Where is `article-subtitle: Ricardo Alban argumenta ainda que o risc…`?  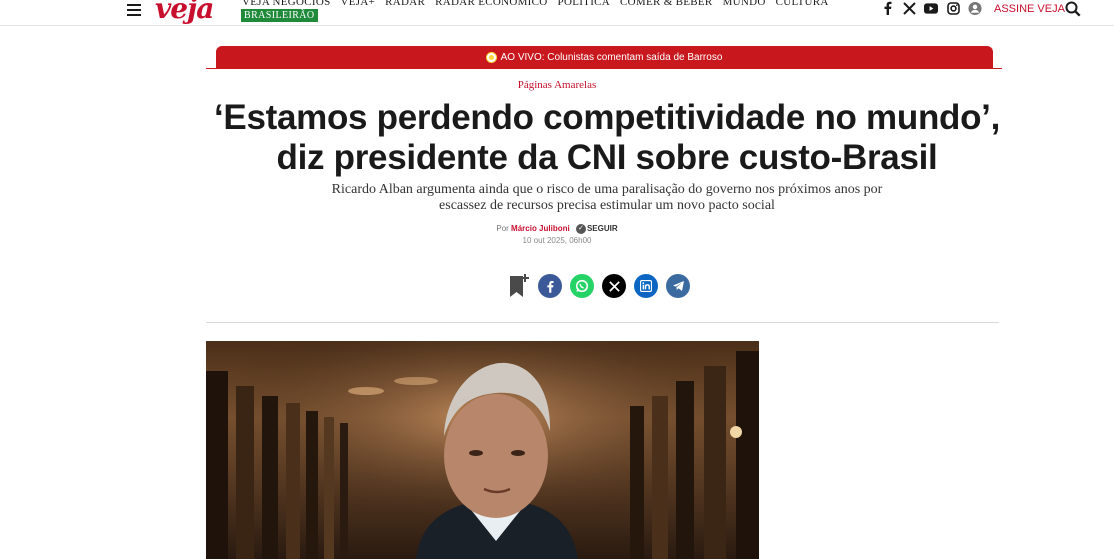 article-subtitle: Ricardo Alban argumenta ainda que o risc… is located at coordinates (607, 198).